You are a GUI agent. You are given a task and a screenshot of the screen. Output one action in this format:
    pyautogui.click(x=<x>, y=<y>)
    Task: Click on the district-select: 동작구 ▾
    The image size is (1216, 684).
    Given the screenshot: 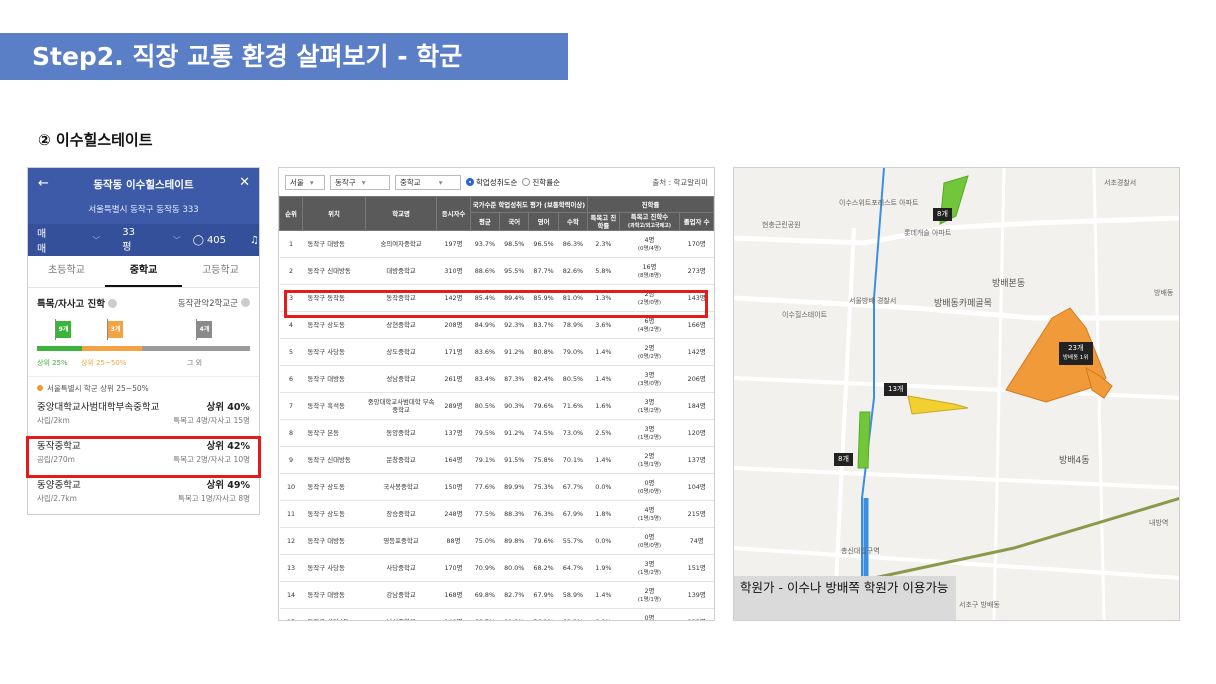 What is the action you would take?
    pyautogui.click(x=360, y=182)
    